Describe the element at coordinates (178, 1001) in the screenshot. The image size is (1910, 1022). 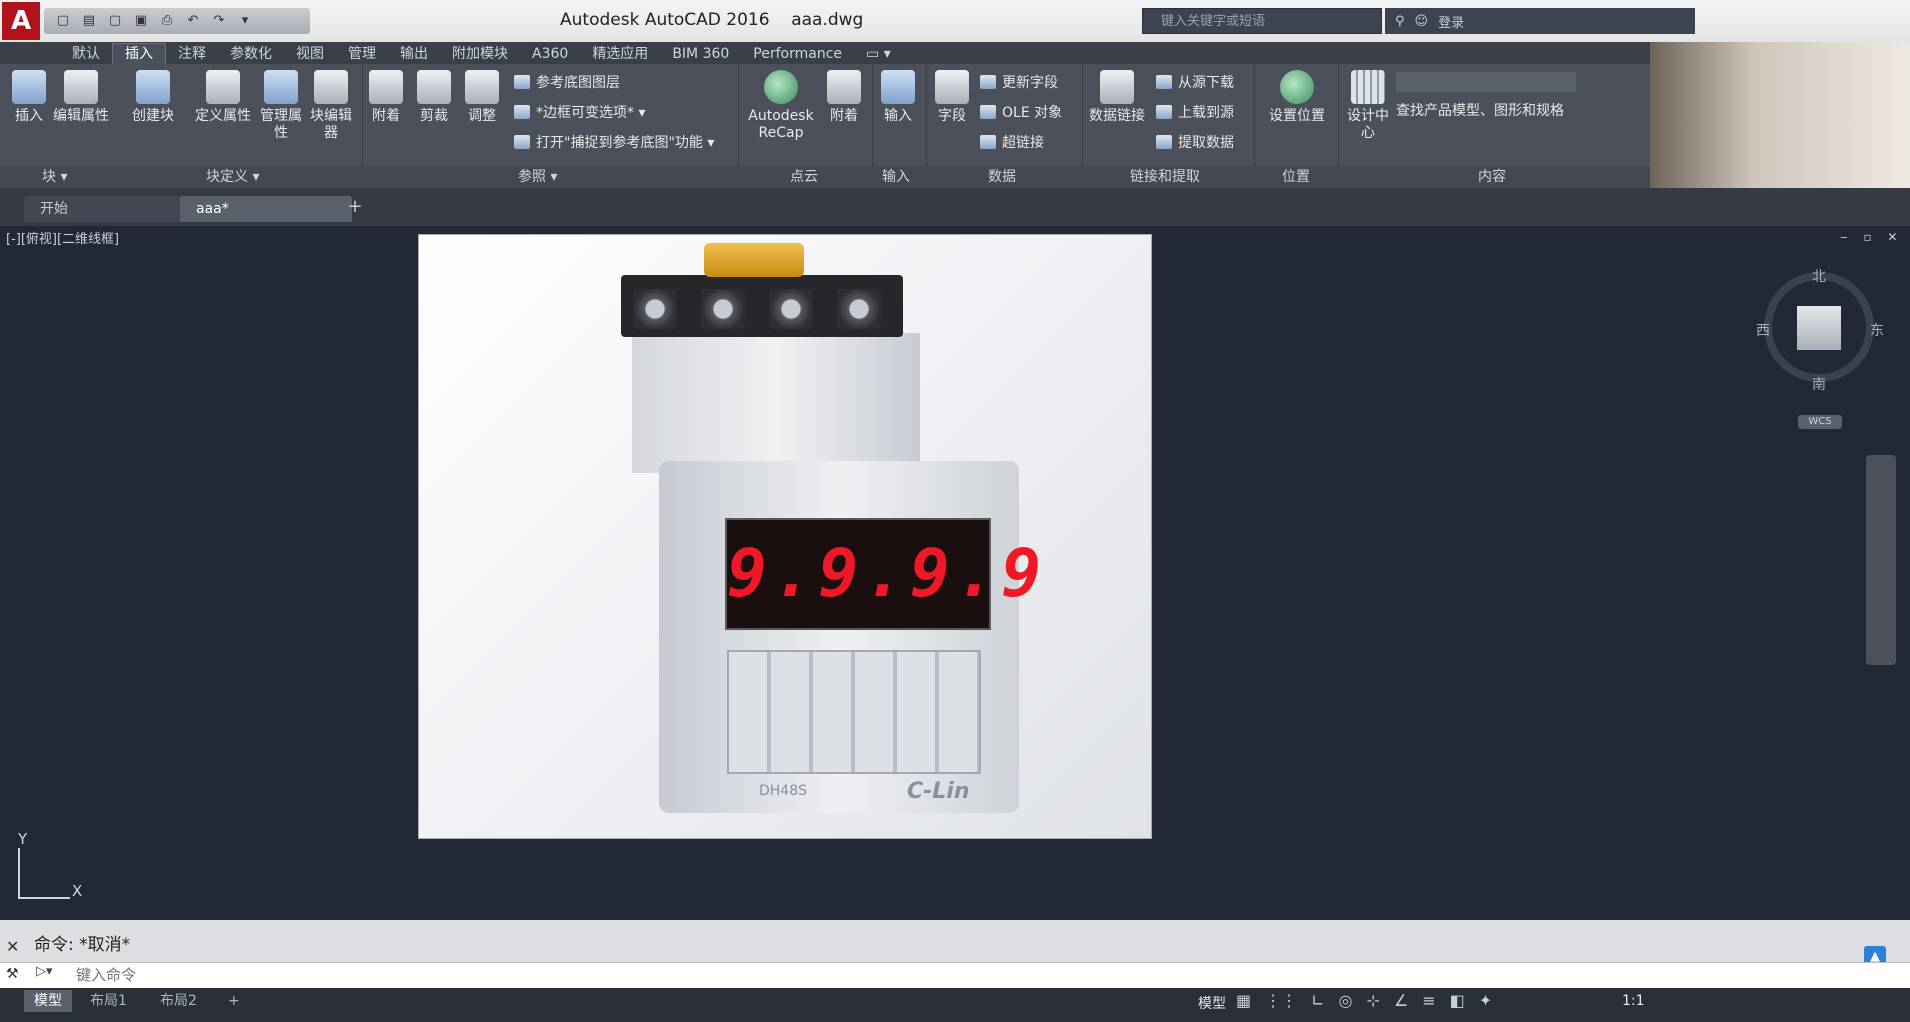
I see `layout-tab-layout2: 布局2` at that location.